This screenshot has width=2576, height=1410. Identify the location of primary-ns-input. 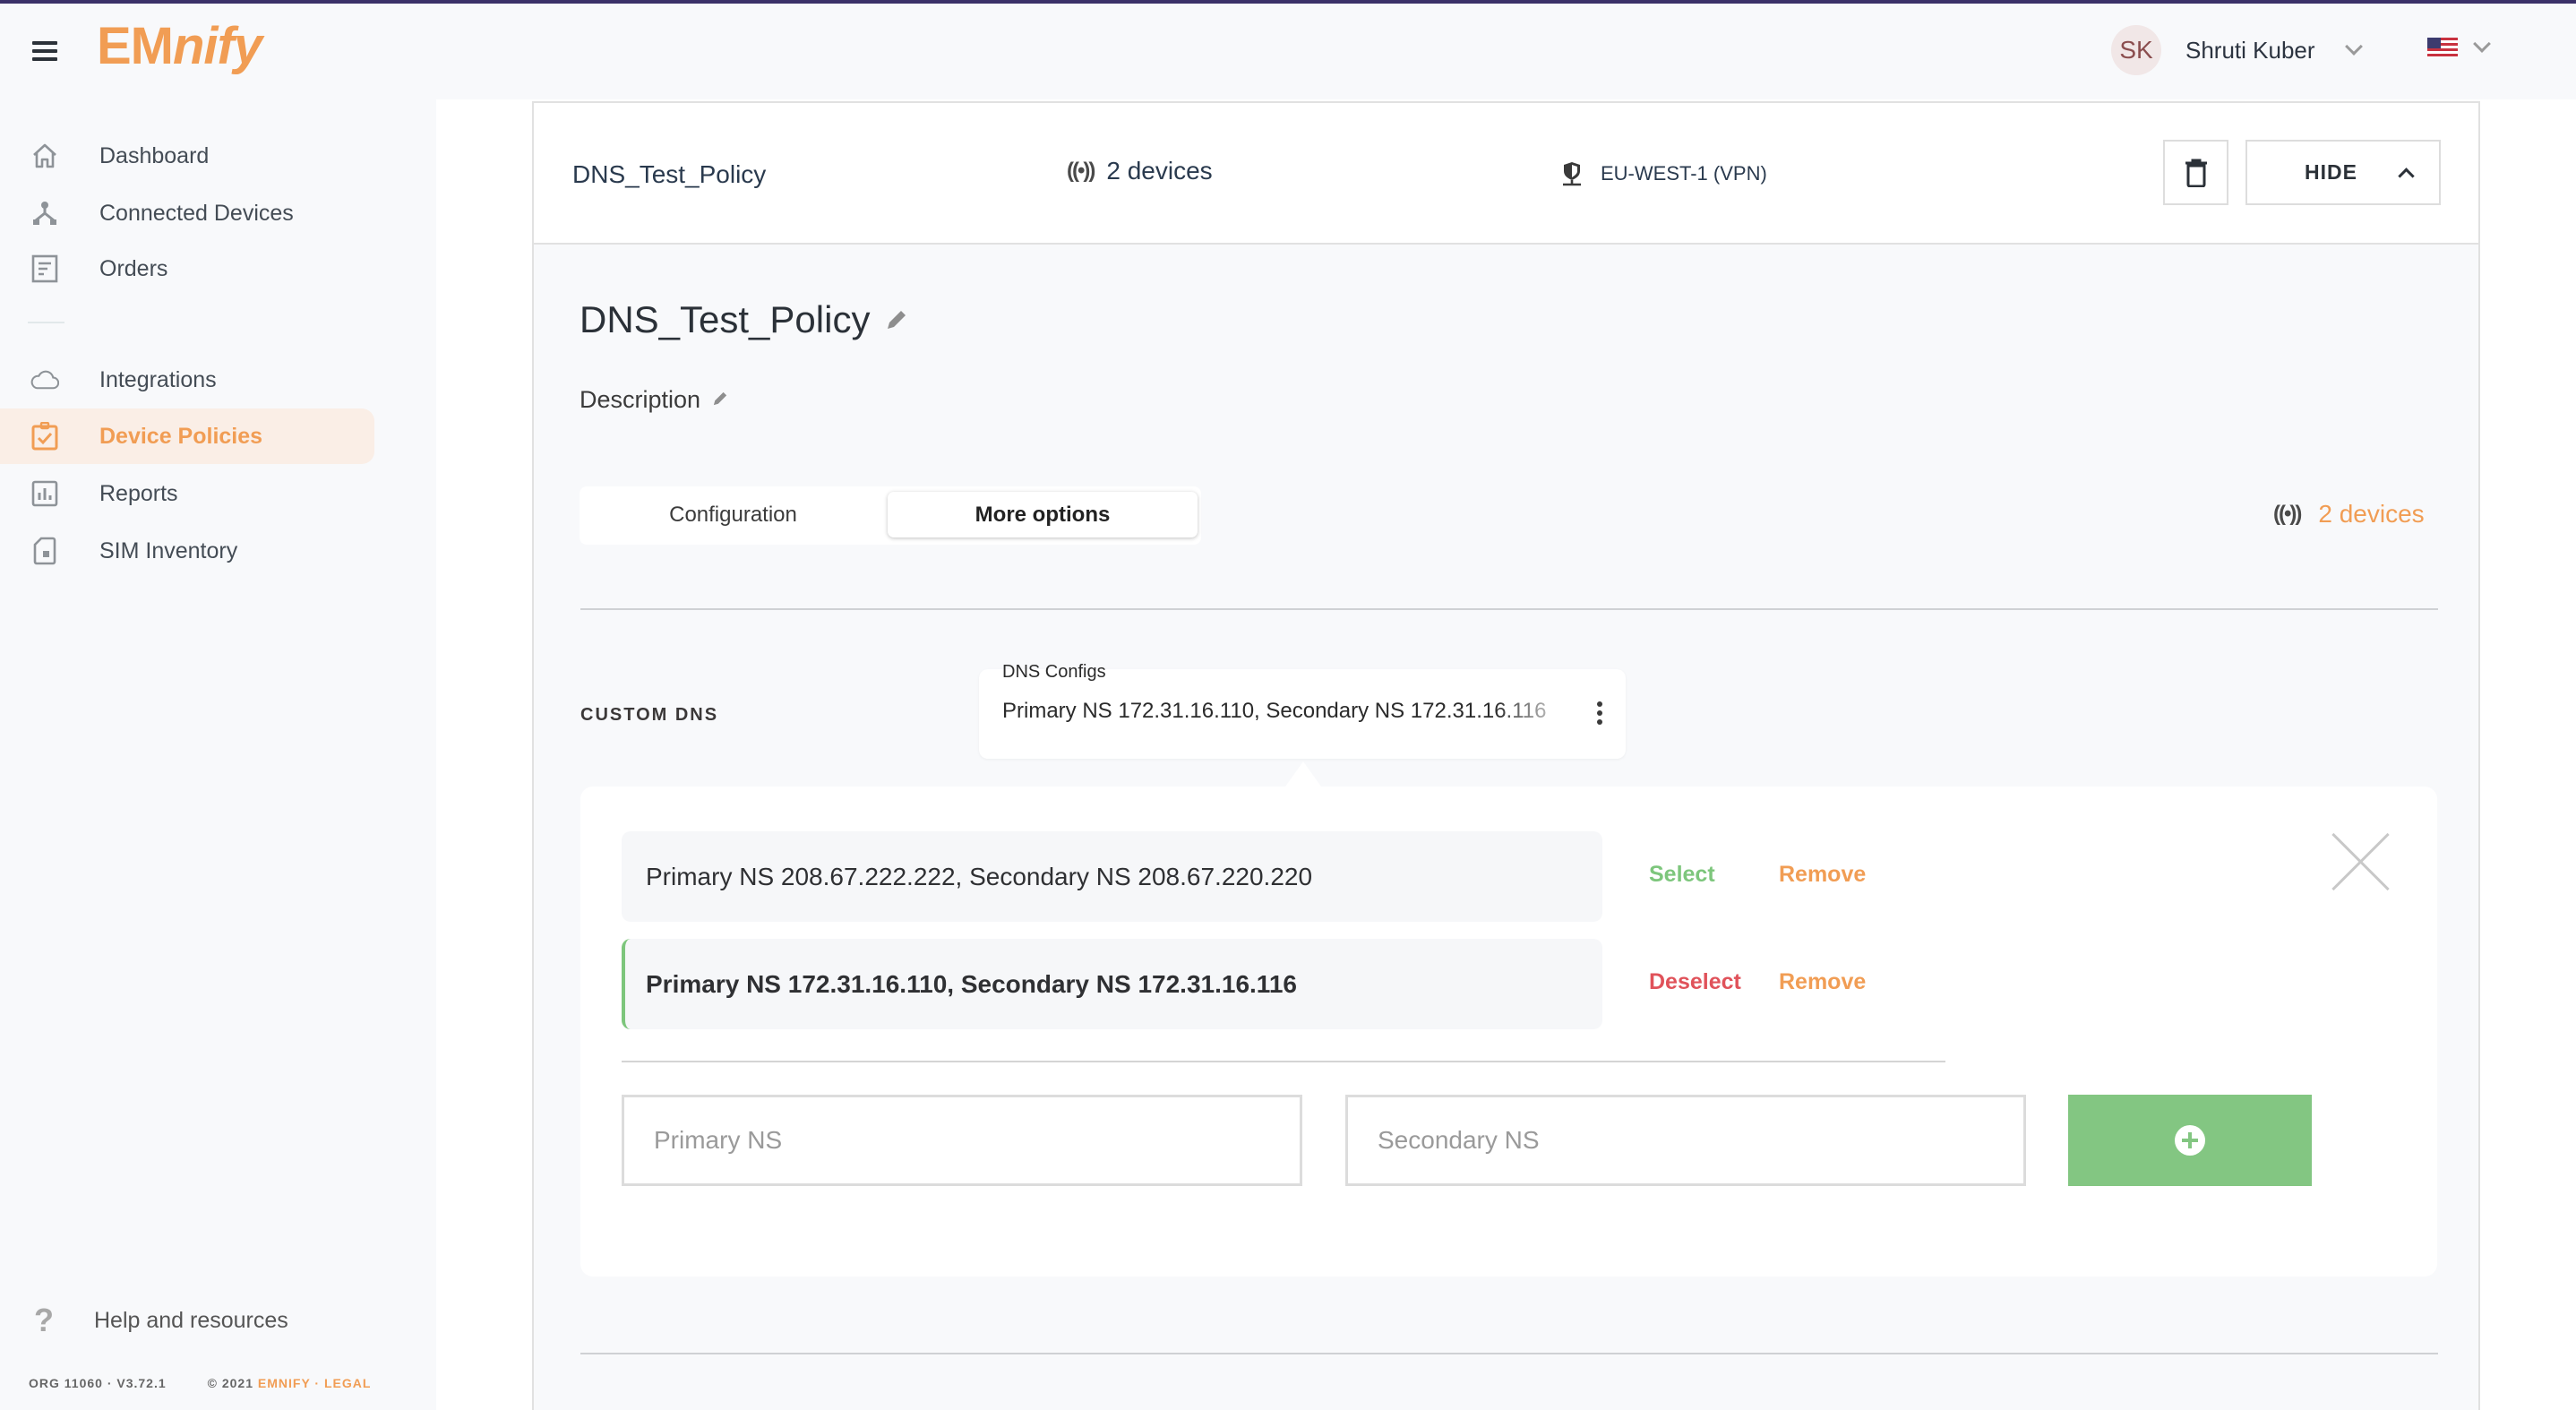
(962, 1140).